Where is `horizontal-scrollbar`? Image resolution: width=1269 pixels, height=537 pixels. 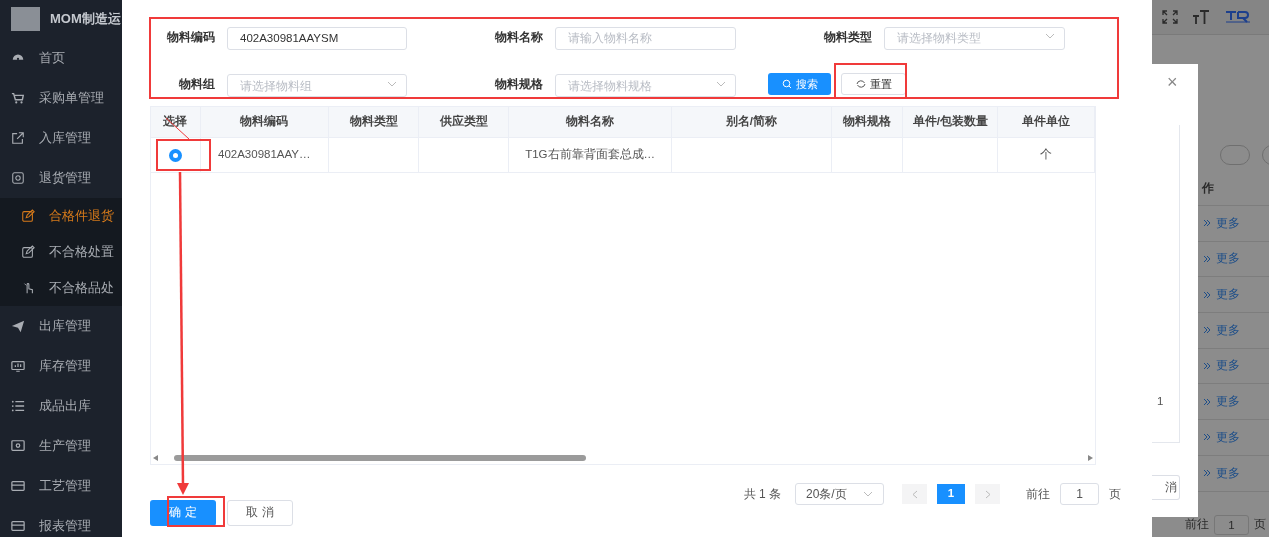
horizontal-scrollbar is located at coordinates (623, 458).